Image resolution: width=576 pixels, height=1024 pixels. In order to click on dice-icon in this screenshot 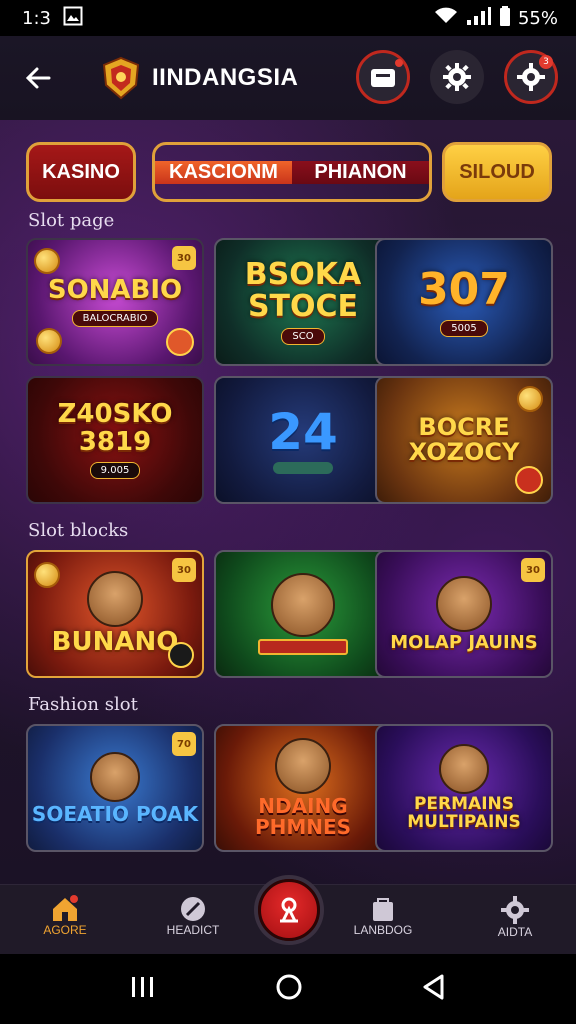, I will do `click(181, 655)`.